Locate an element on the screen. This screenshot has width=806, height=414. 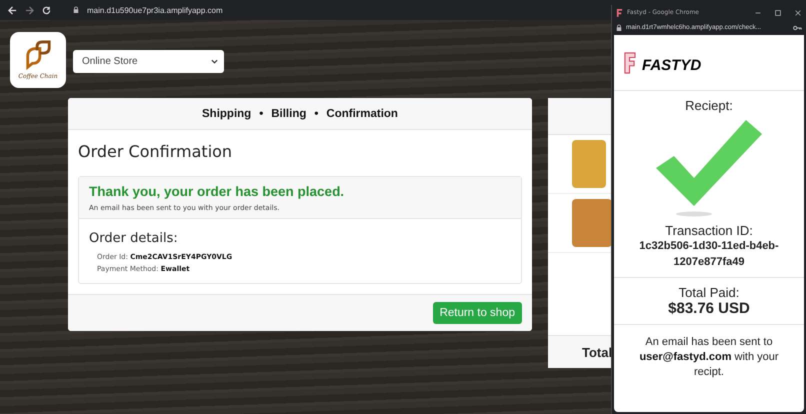
email-note: An email has been sent to user@fastyd.com with your recipt. is located at coordinates (709, 357).